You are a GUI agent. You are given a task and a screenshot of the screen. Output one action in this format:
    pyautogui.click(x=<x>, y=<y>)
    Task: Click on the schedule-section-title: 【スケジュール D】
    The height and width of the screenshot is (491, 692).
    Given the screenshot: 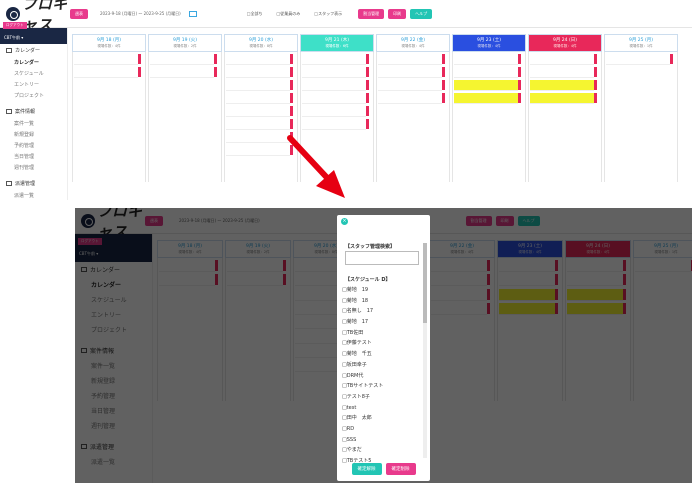 What is the action you would take?
    pyautogui.click(x=368, y=280)
    